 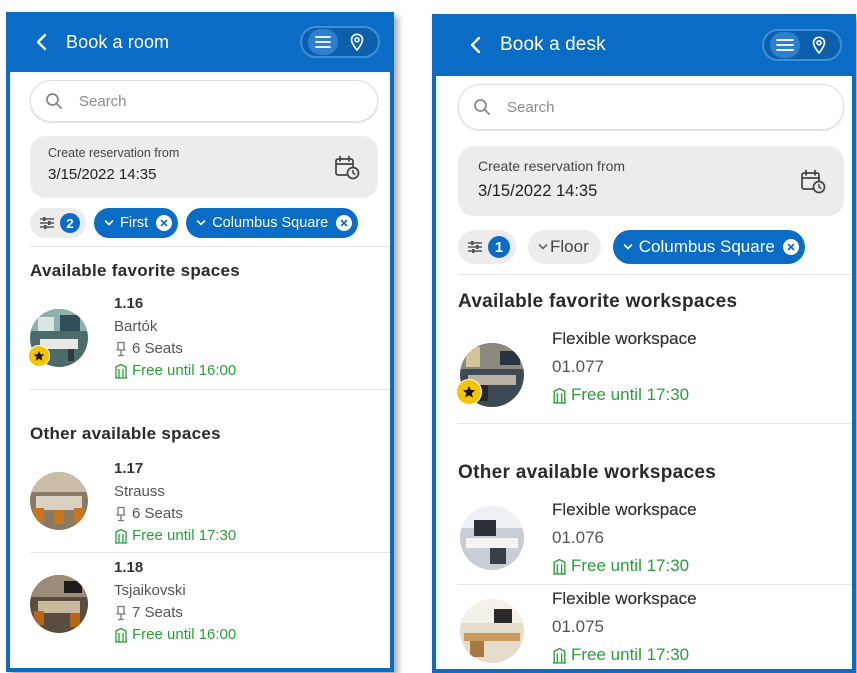 I want to click on room-name: Tsjaikovski, so click(x=150, y=590).